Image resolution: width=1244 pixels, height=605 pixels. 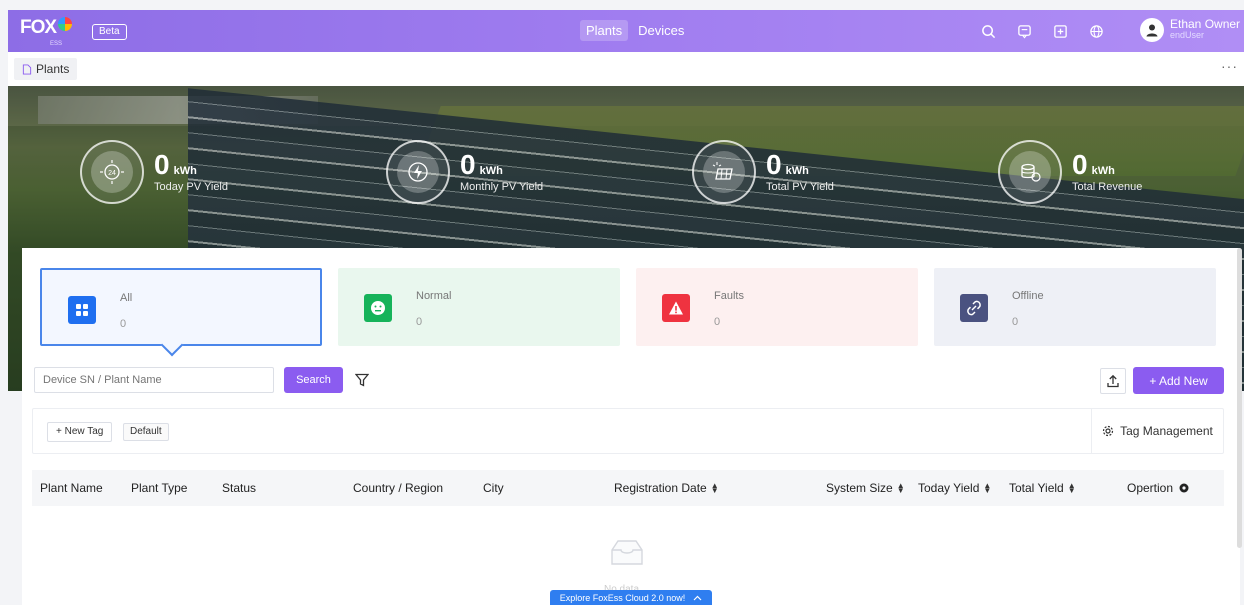 What do you see at coordinates (479, 307) in the screenshot?
I see `status-tile-normal: Normal 0` at bounding box center [479, 307].